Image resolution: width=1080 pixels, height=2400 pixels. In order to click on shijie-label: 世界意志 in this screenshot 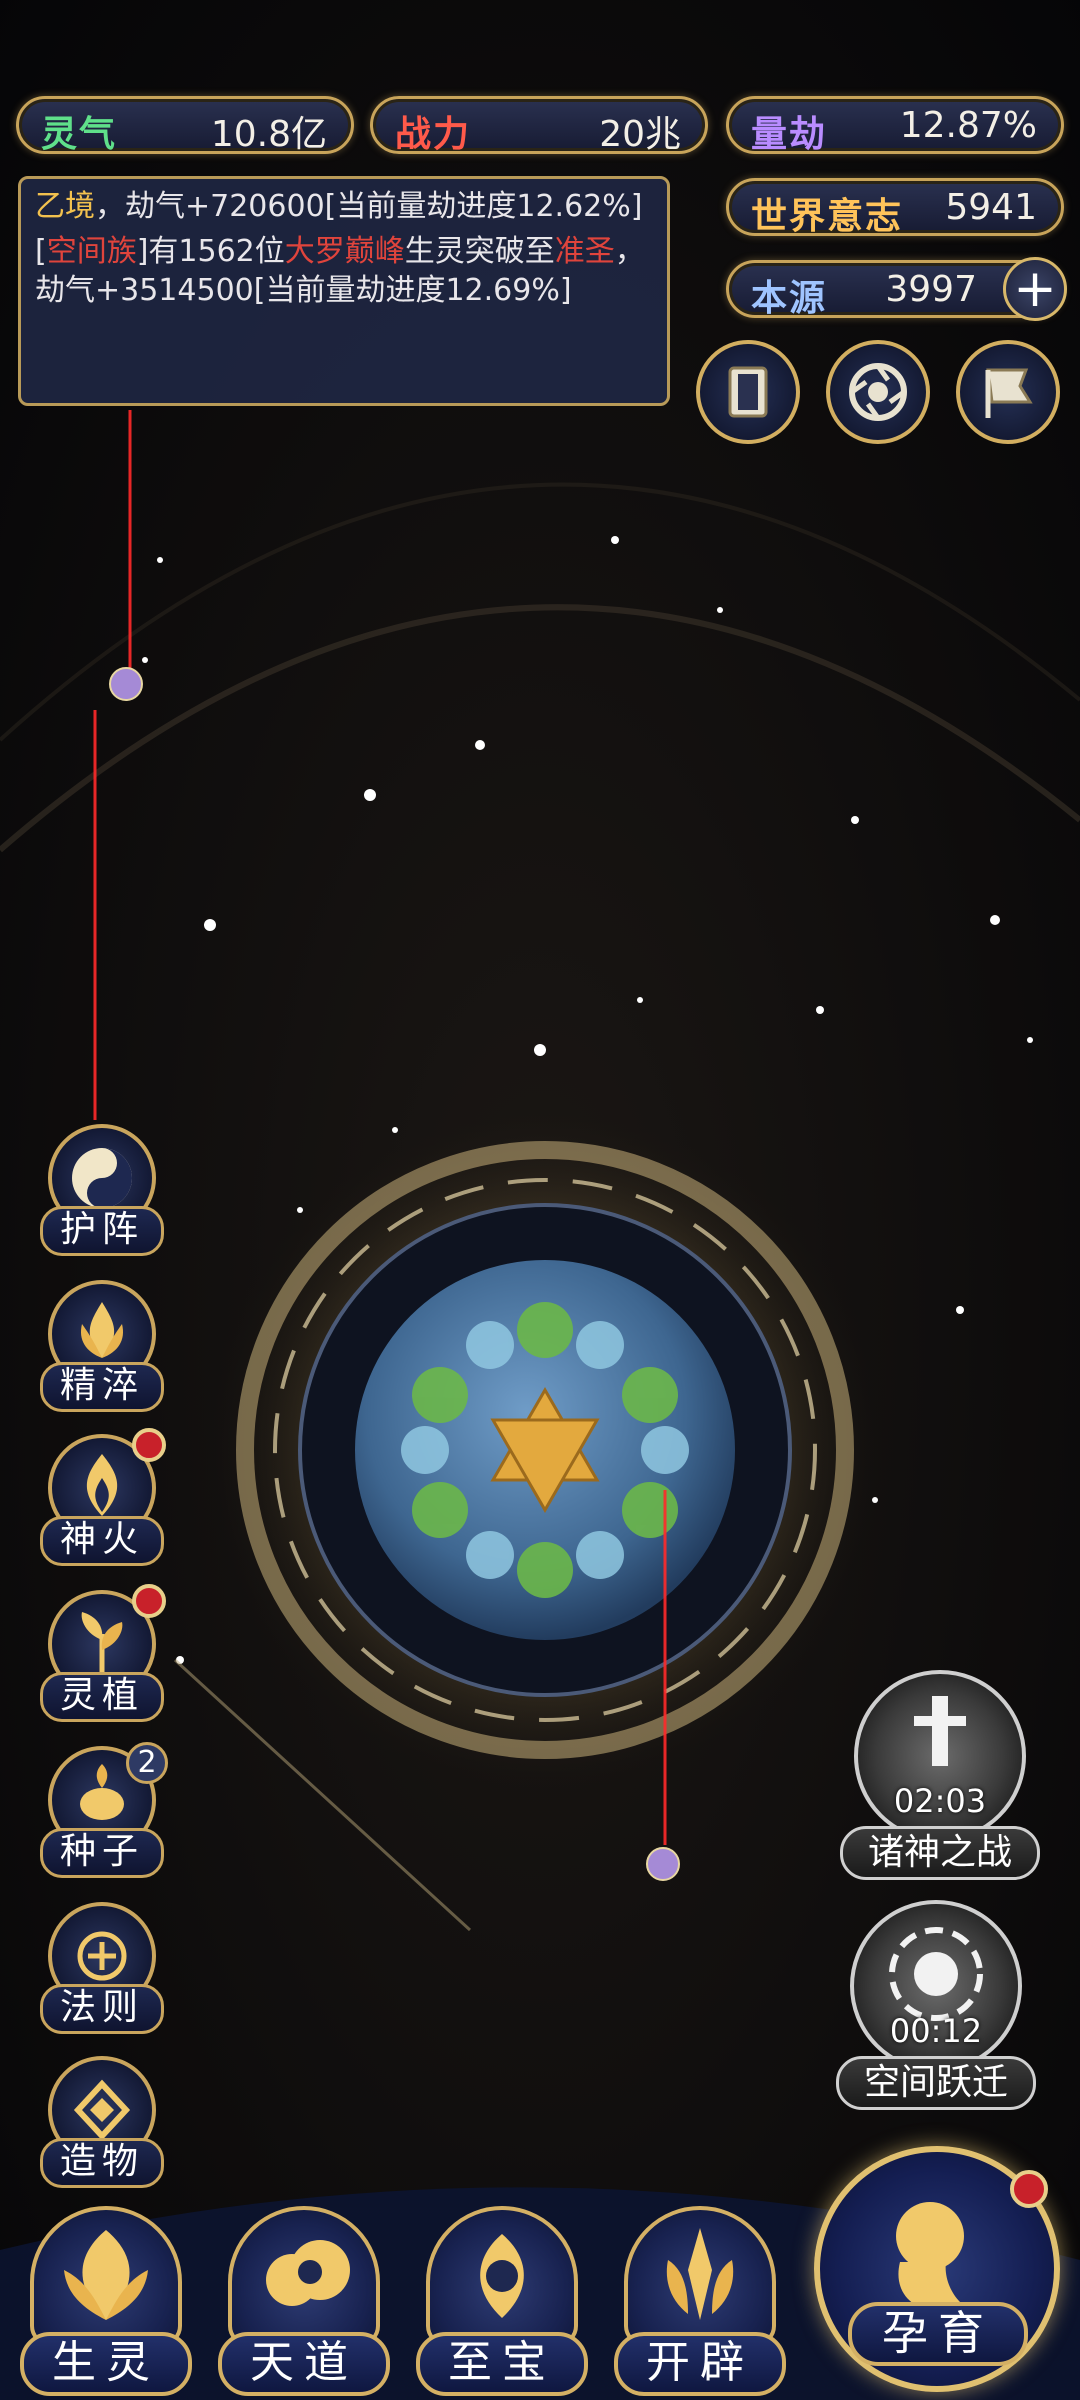, I will do `click(827, 216)`.